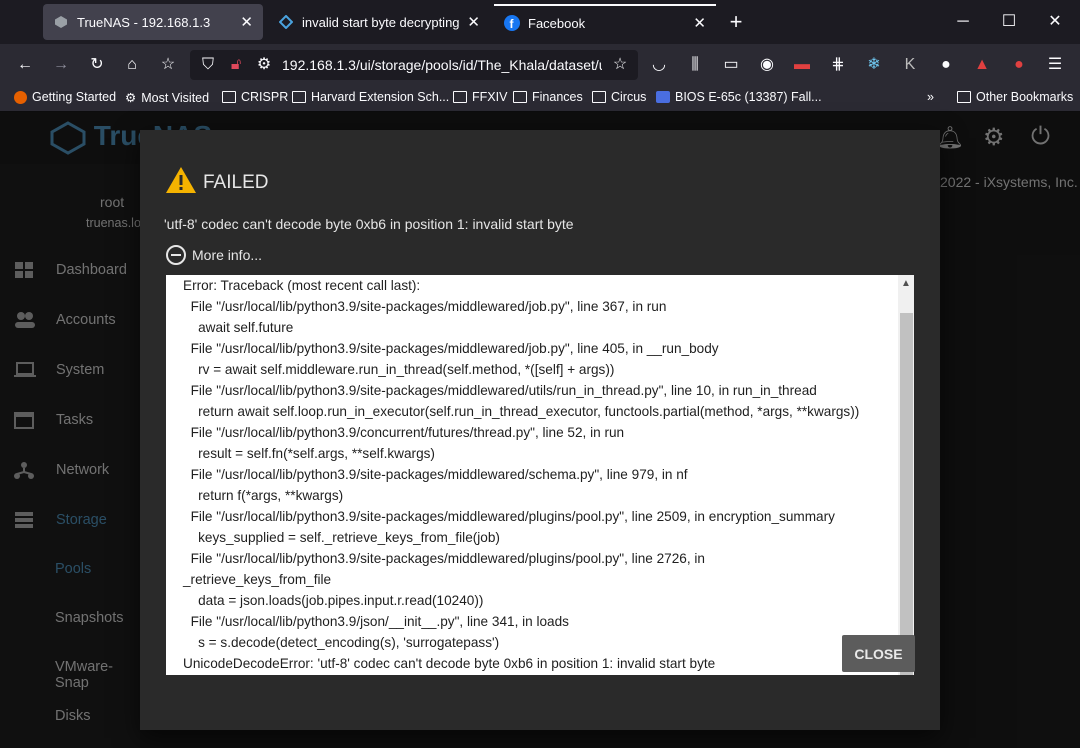 The image size is (1080, 748). Describe the element at coordinates (208, 65) in the screenshot. I see `shield-icon: ⛉` at that location.